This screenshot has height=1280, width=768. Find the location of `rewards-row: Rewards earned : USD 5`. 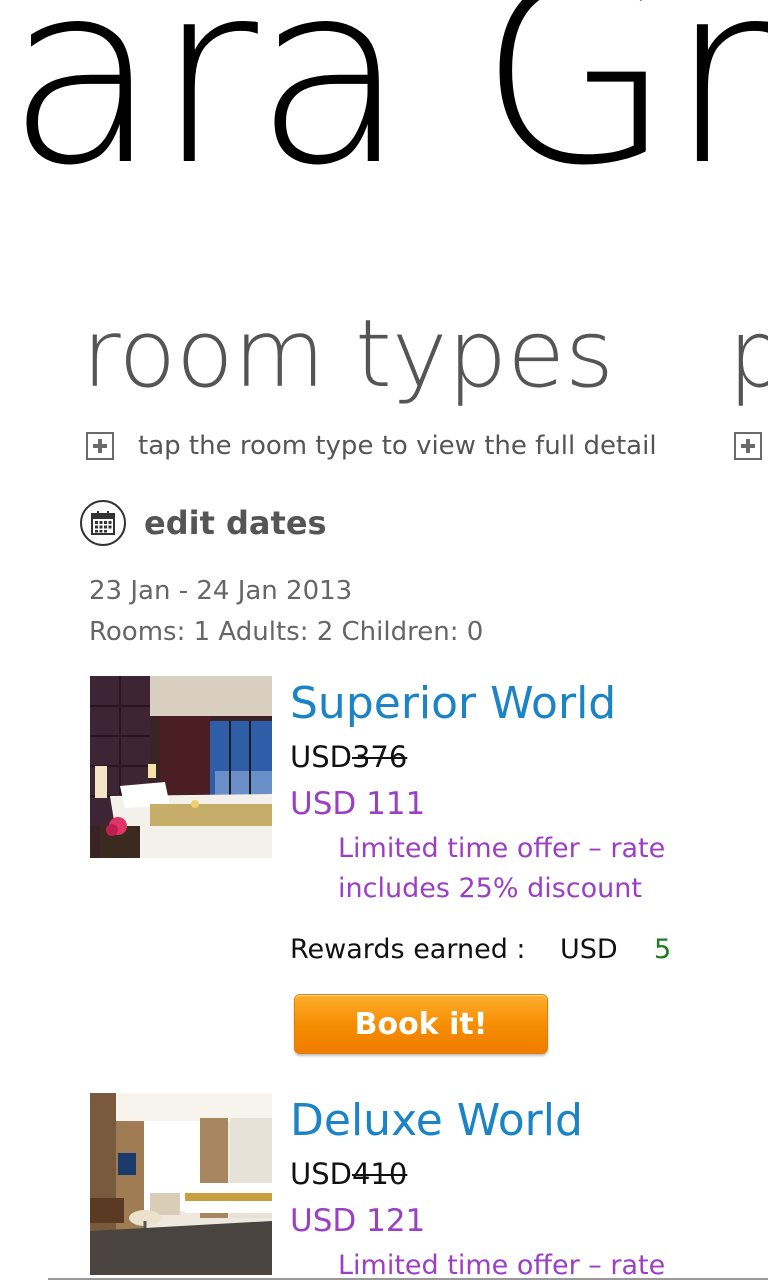

rewards-row: Rewards earned : USD 5 is located at coordinates (490, 949).